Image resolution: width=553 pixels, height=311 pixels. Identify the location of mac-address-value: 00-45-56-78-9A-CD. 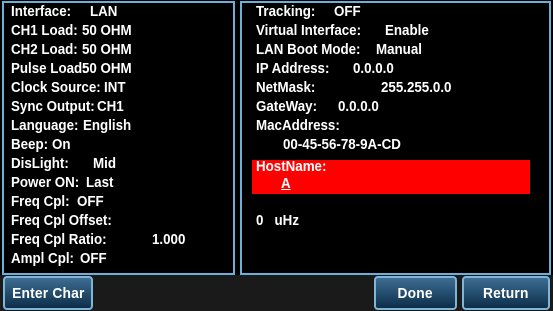
(342, 145).